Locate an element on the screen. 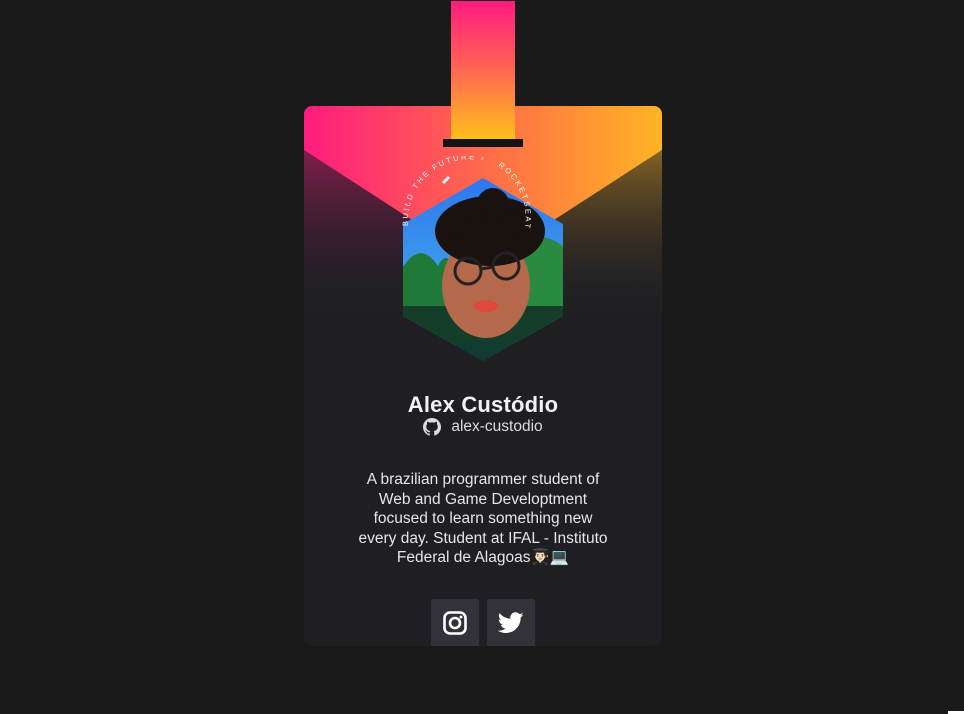  instagram-button is located at coordinates (455, 622).